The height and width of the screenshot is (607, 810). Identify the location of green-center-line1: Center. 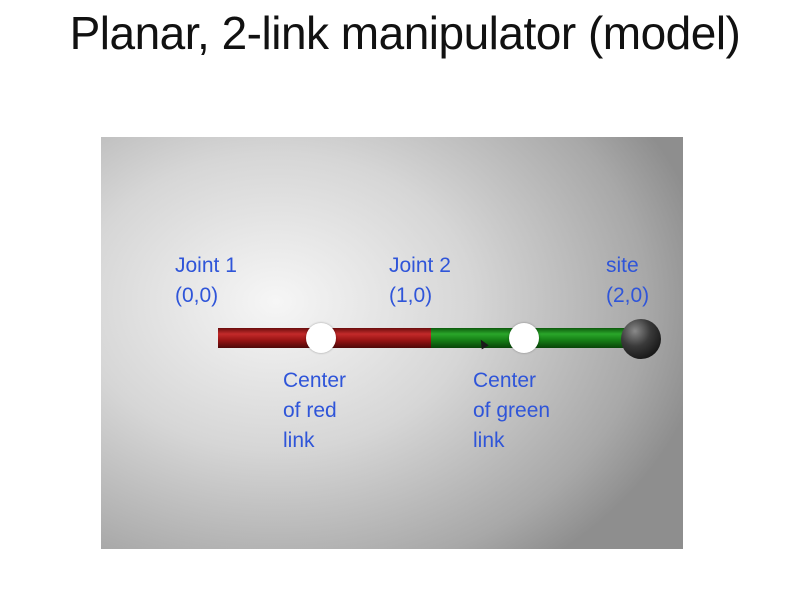
(505, 380).